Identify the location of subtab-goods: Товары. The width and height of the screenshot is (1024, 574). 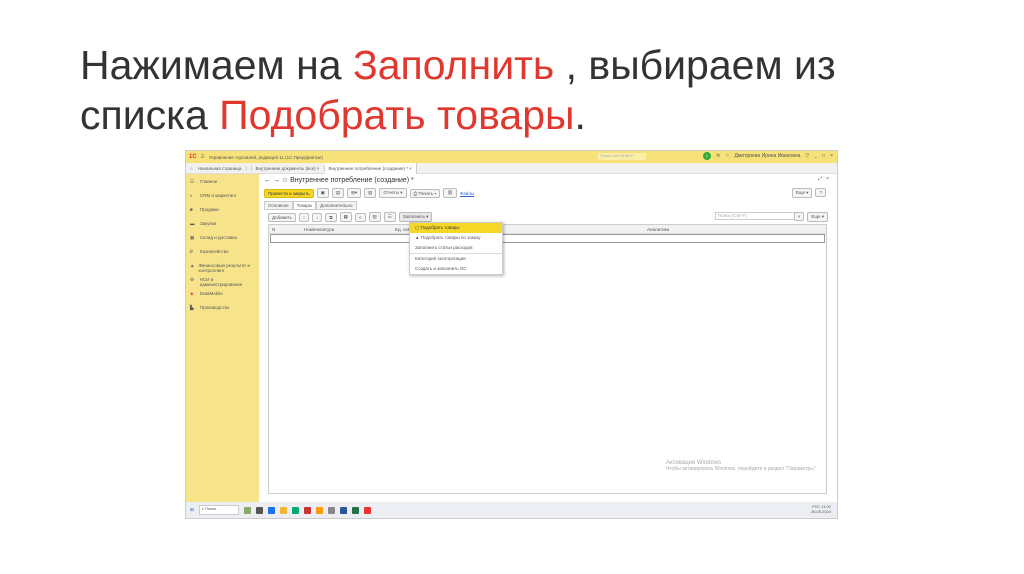
(304, 205).